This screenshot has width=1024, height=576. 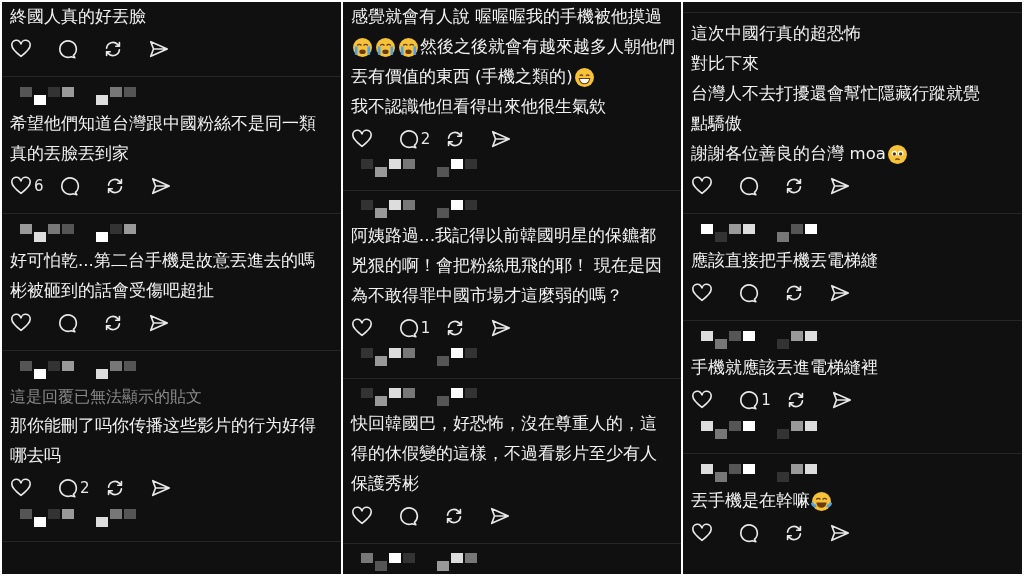 What do you see at coordinates (78, 17) in the screenshot?
I see `comment-text: 終國人真的好丟臉` at bounding box center [78, 17].